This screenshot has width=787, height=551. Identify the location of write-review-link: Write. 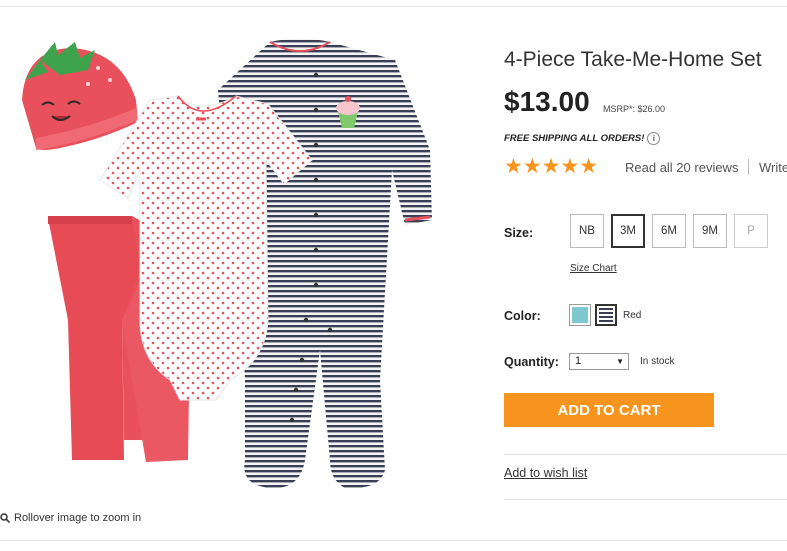
(773, 167).